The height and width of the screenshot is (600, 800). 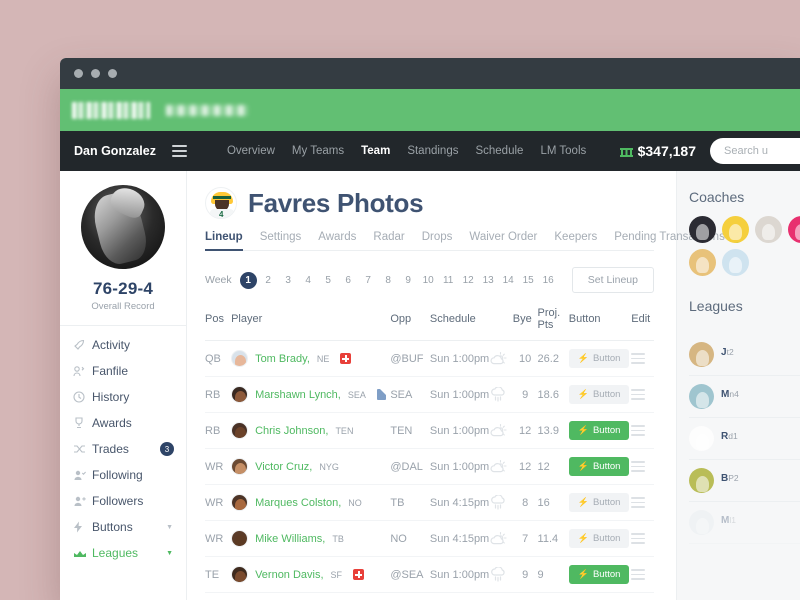 What do you see at coordinates (123, 423) in the screenshot?
I see `sidebar-item-awards: Awards` at bounding box center [123, 423].